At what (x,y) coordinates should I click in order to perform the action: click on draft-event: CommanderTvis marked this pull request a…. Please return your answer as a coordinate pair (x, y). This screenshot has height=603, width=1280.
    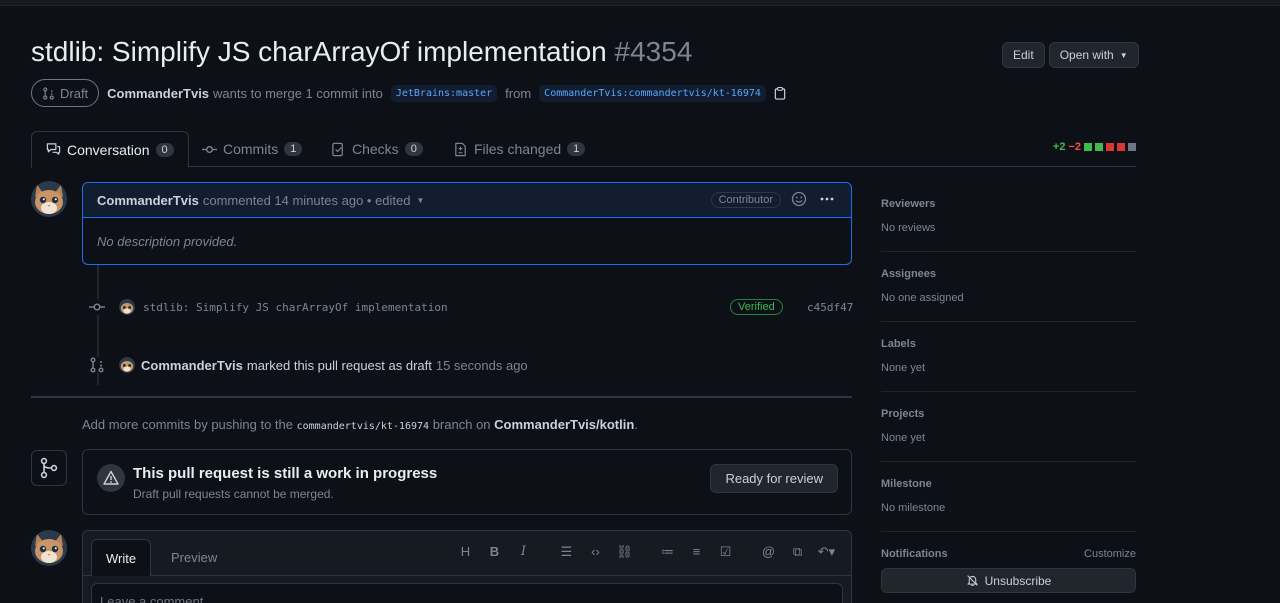
    Looking at the image, I should click on (308, 365).